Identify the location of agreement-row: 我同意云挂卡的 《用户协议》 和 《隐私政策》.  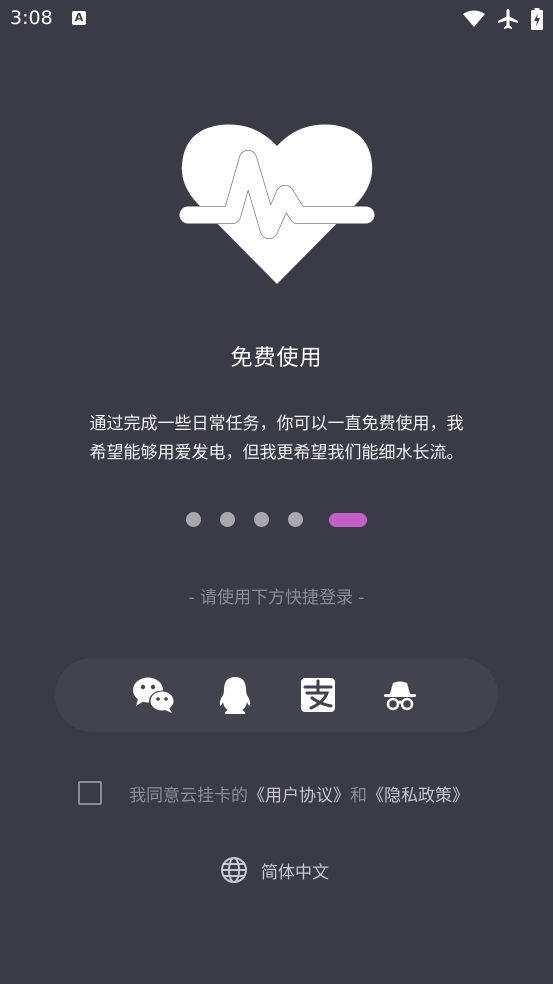
(273, 793).